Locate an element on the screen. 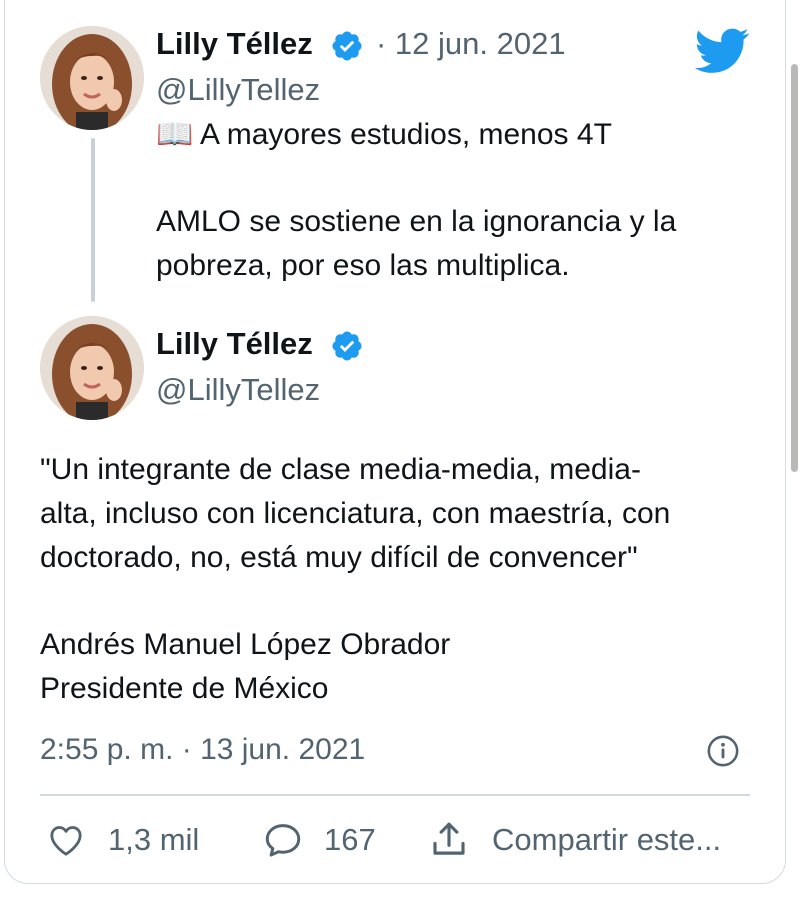 The image size is (800, 902). like-button: 1,3 mil is located at coordinates (122, 840).